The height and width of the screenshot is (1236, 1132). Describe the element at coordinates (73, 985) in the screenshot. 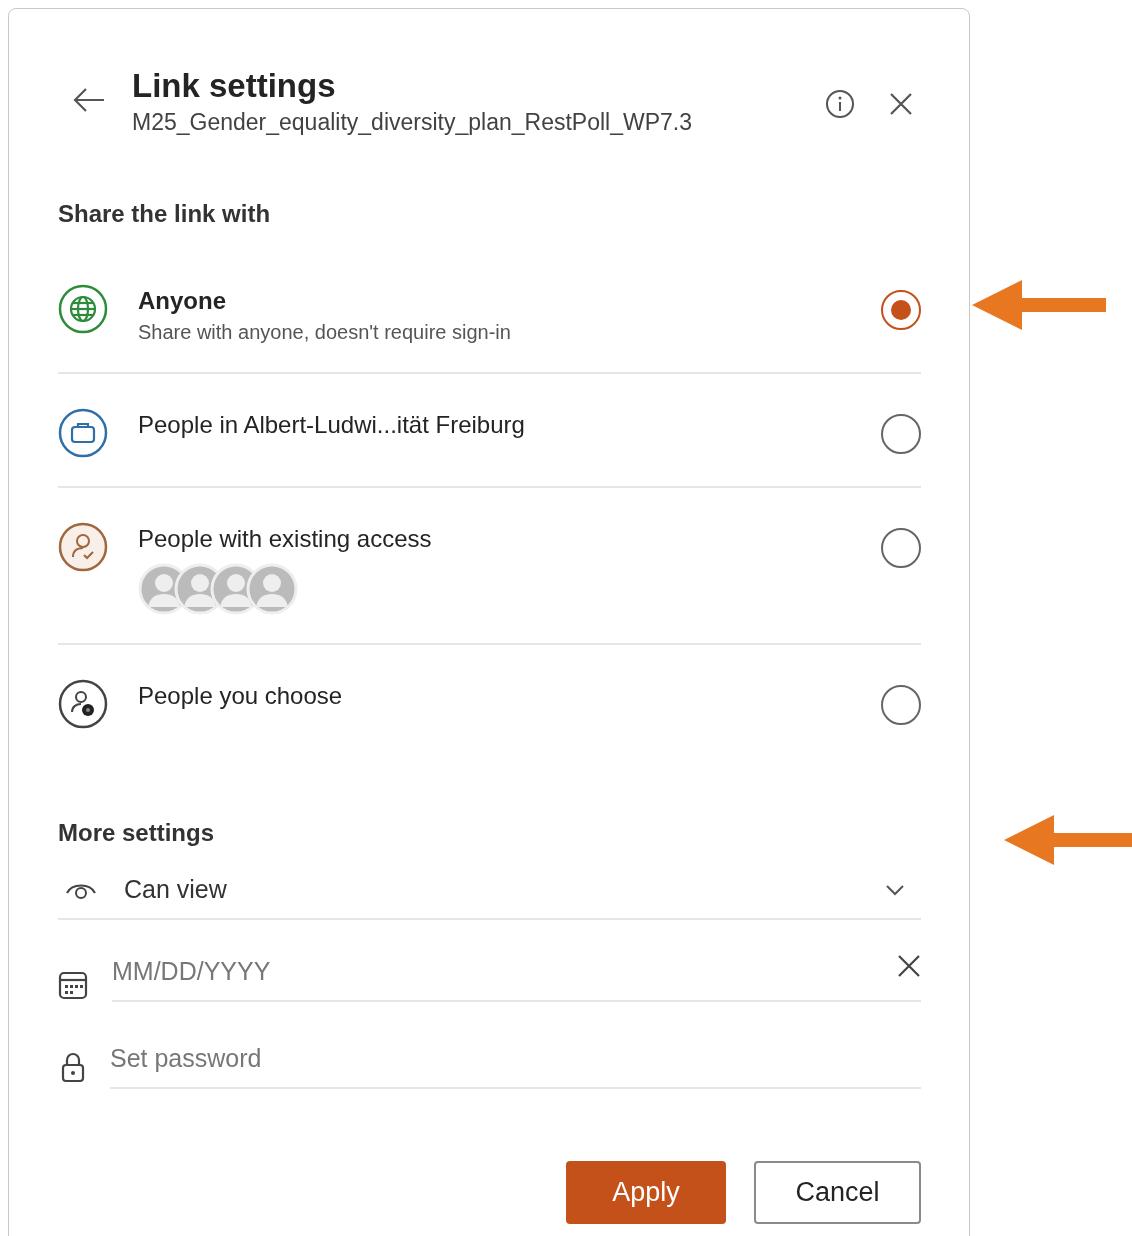

I see `calendar-icon` at that location.